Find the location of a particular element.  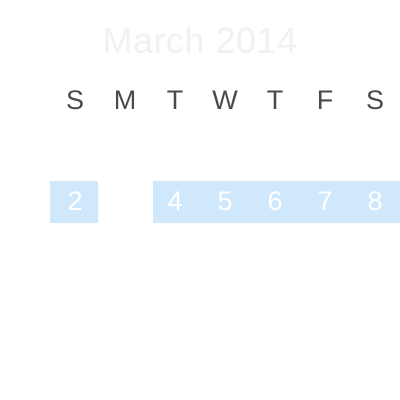

weekday-sunday: S is located at coordinates (74, 100).